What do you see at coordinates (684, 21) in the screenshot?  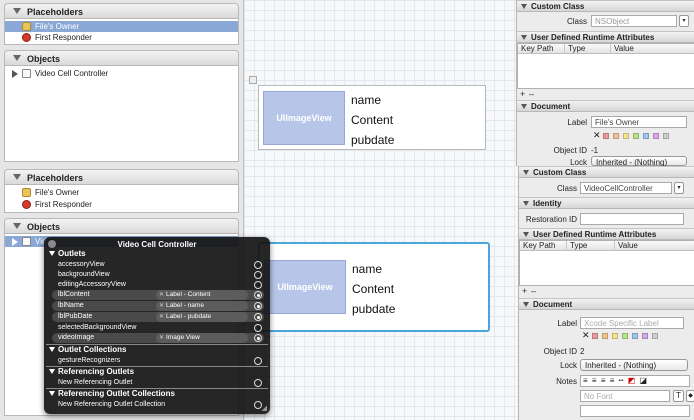 I see `top-class-dropdown: ▾` at bounding box center [684, 21].